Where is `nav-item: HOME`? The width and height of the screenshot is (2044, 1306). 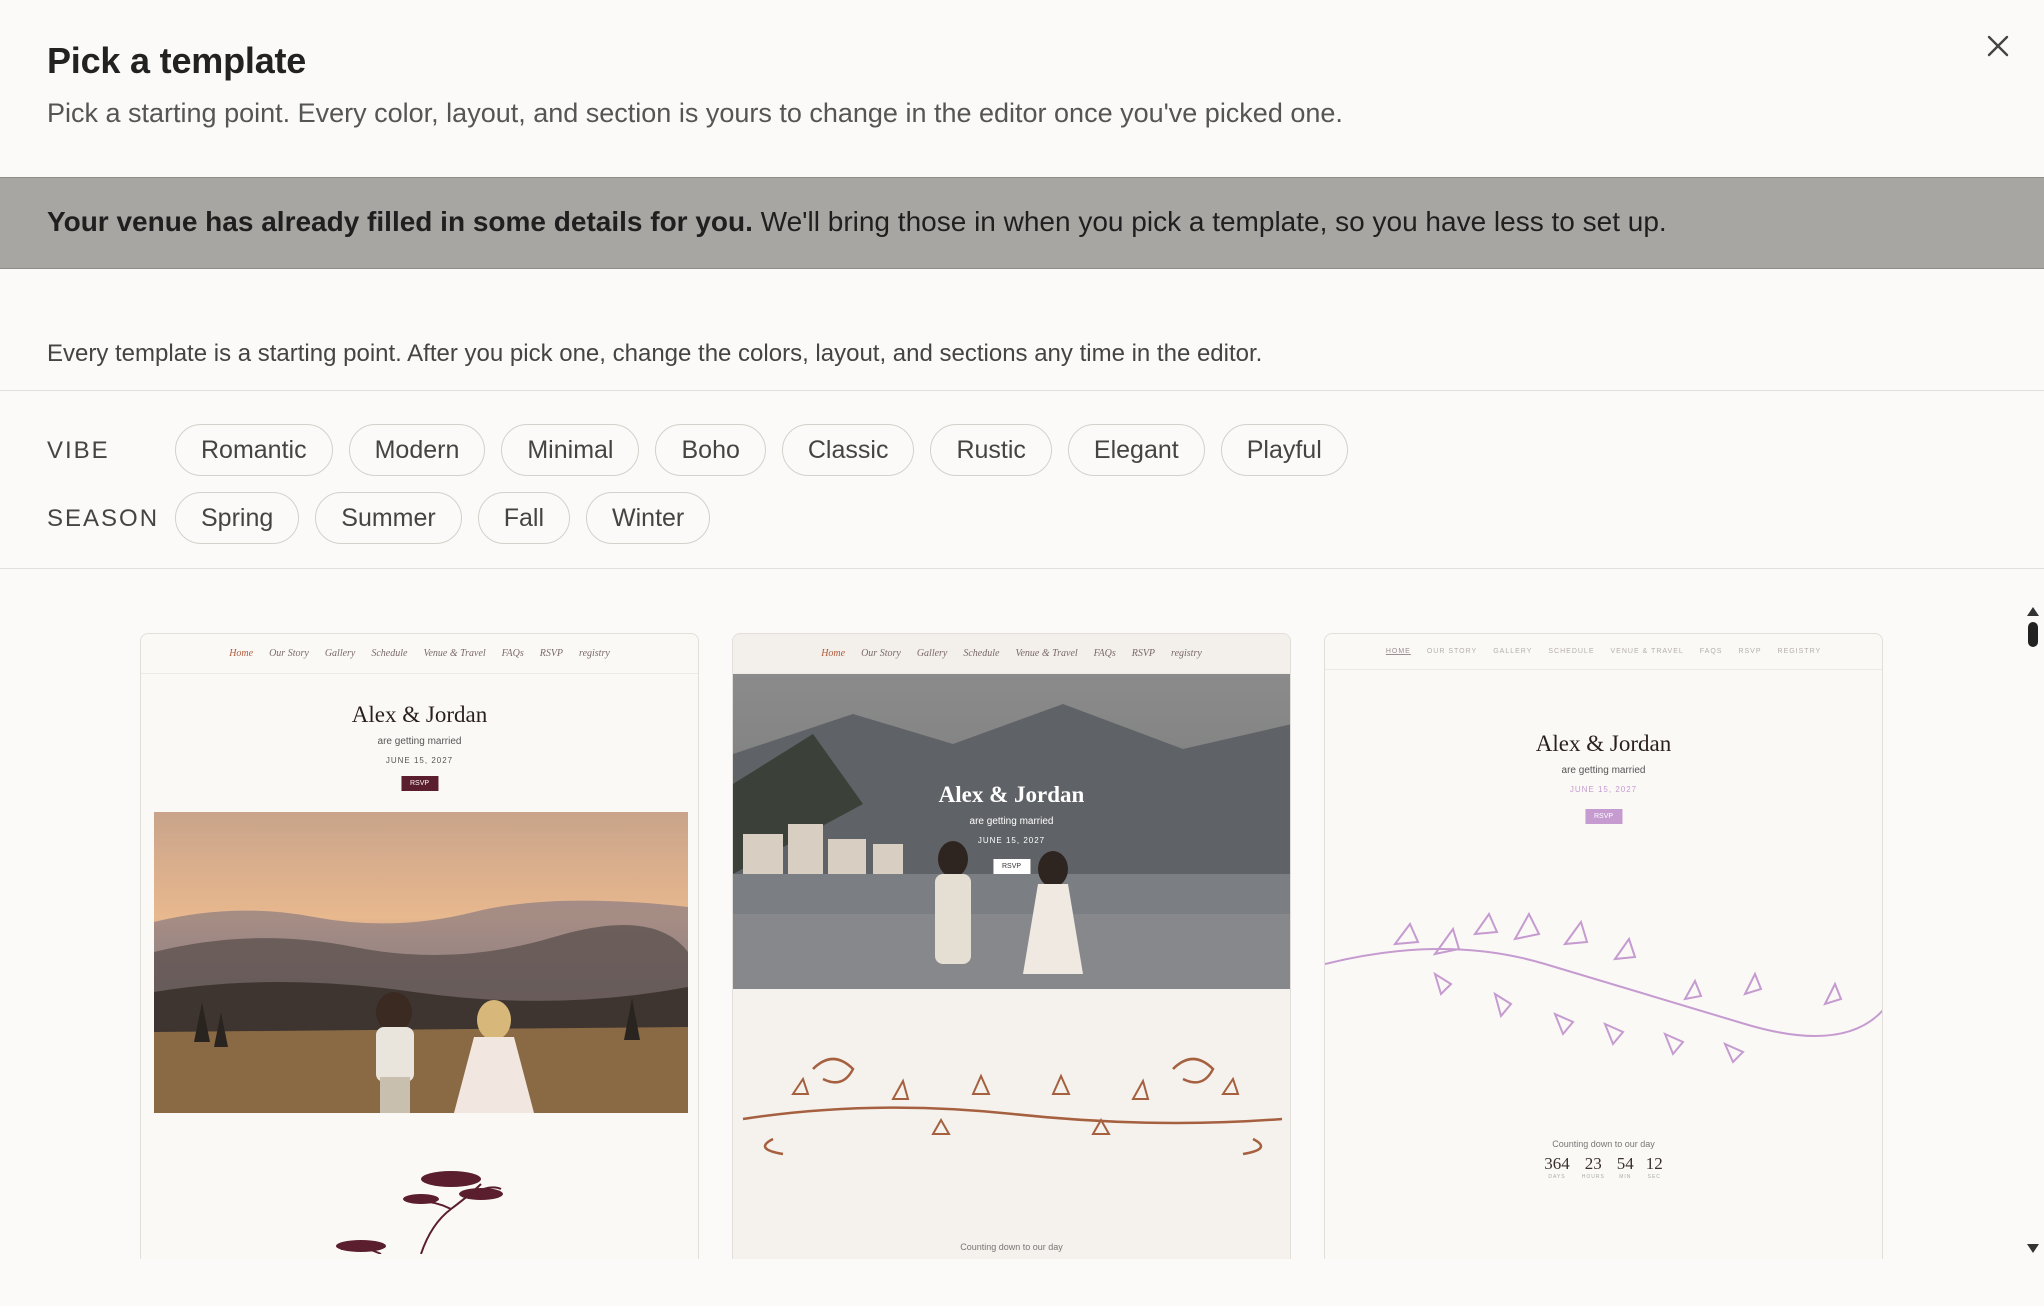 nav-item: HOME is located at coordinates (1398, 651).